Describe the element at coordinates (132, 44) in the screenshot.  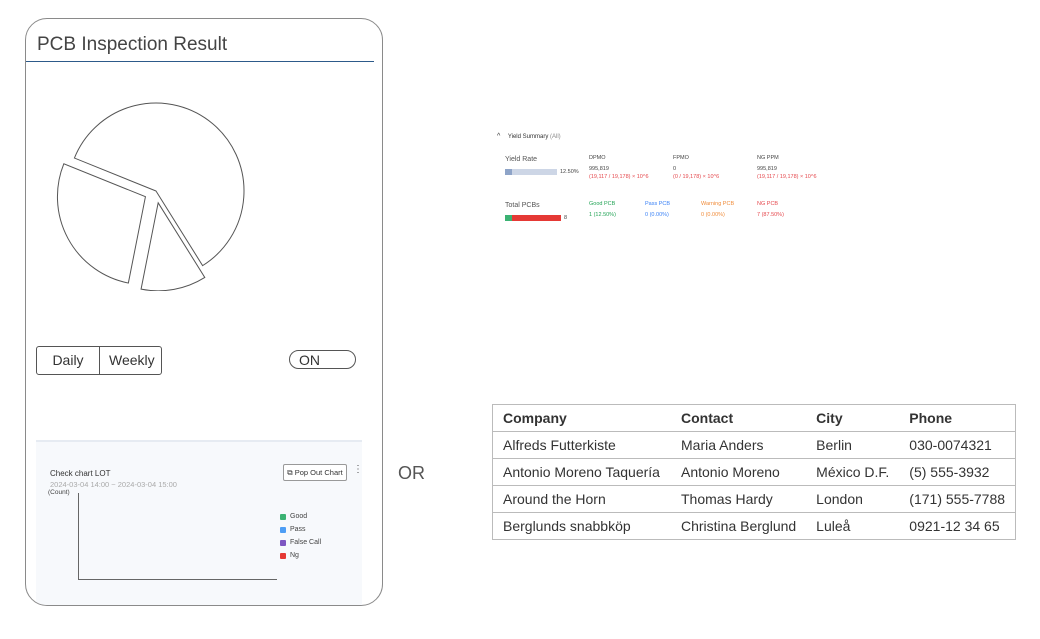
I see `card-title: PCB Inspection Result` at that location.